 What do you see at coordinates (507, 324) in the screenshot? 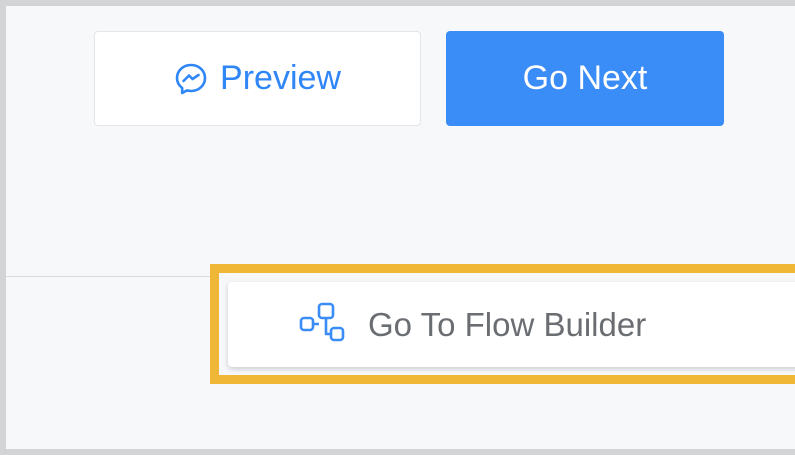
I see `flow-builder-label: Go To Flow Builder` at bounding box center [507, 324].